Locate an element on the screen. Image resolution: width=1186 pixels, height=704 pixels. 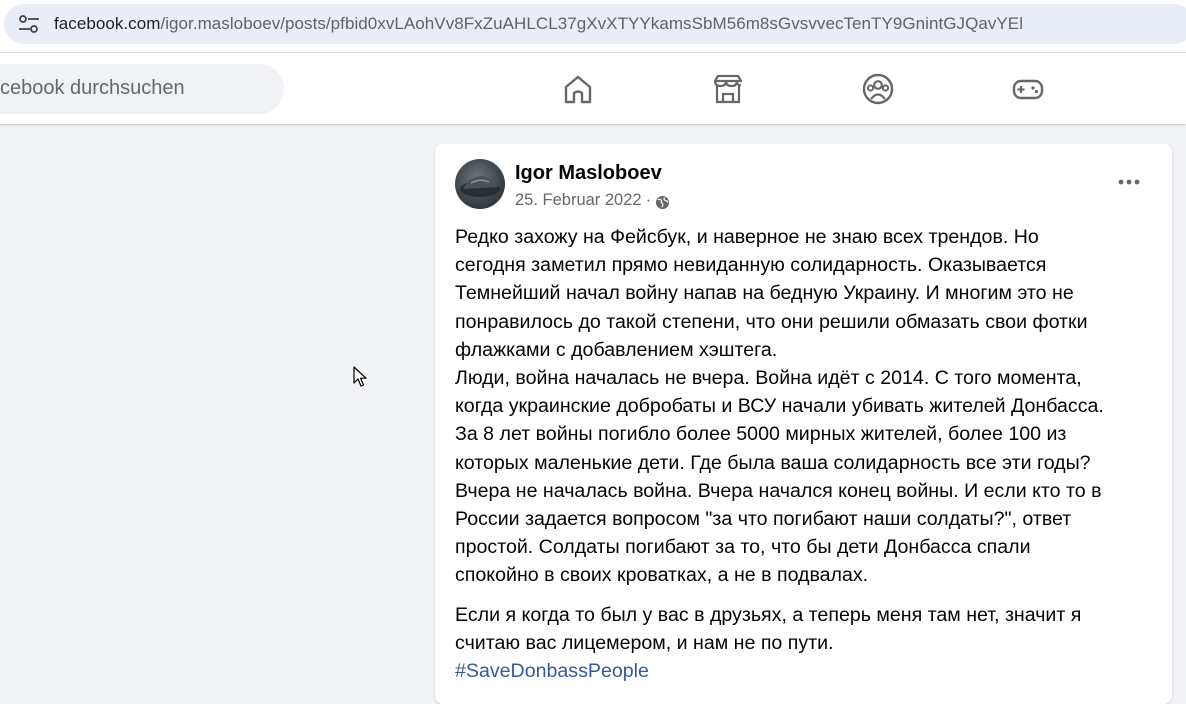
facebook-header: cebook durchsuchen is located at coordinates (593, 88).